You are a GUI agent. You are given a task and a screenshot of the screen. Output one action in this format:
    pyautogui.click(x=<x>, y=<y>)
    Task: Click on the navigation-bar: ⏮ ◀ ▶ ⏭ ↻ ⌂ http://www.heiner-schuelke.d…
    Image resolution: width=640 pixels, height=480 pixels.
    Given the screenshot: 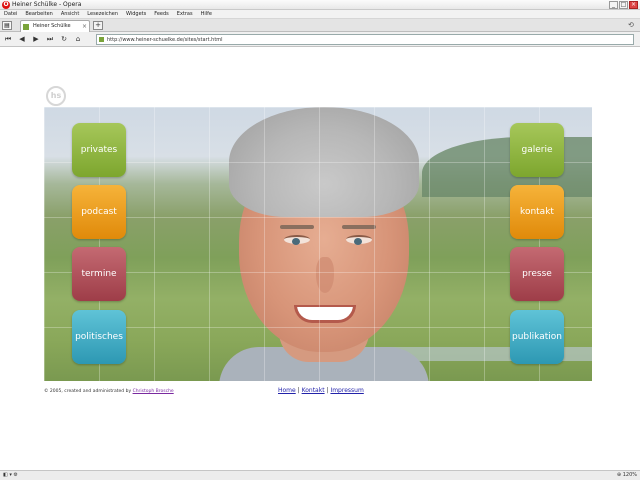 What is the action you would take?
    pyautogui.click(x=320, y=39)
    